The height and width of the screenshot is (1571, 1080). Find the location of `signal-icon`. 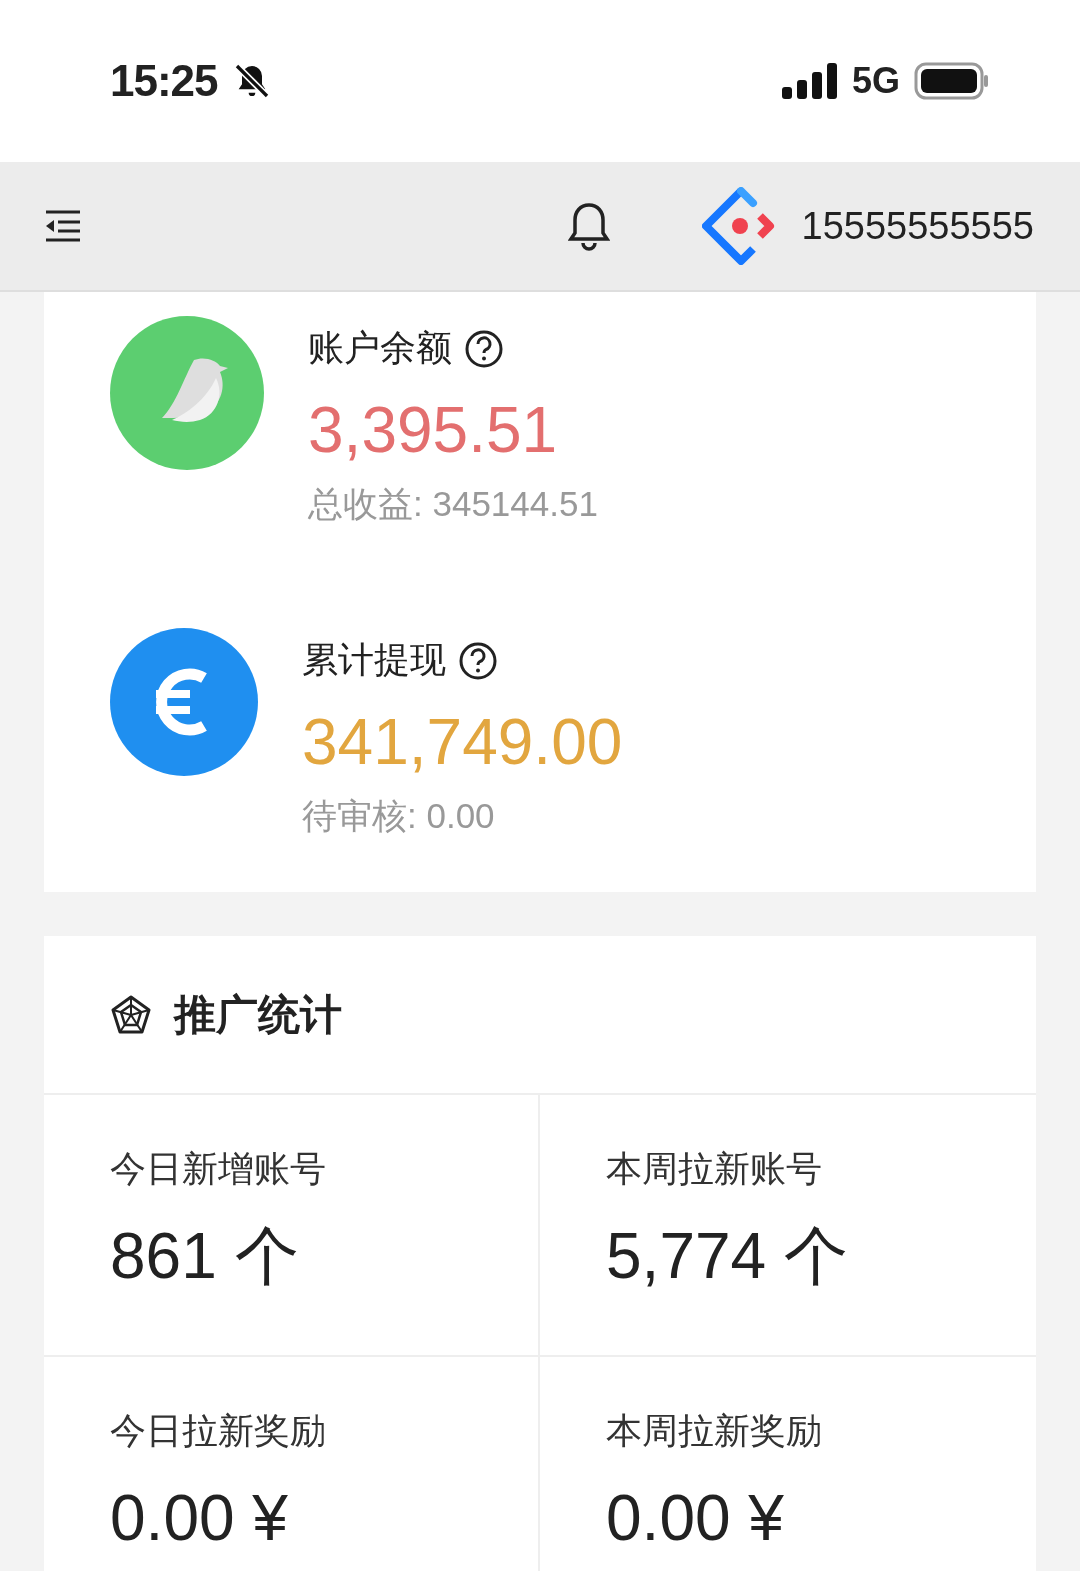

signal-icon is located at coordinates (809, 81).